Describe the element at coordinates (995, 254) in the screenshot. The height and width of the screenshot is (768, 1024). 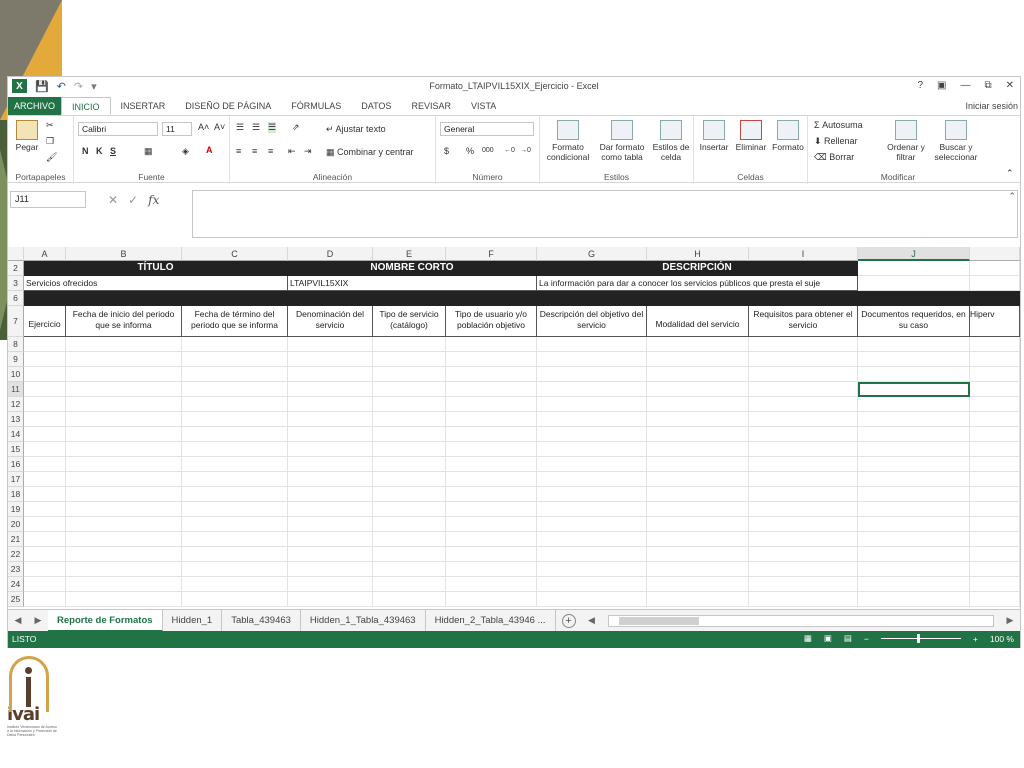
I see `column-header` at that location.